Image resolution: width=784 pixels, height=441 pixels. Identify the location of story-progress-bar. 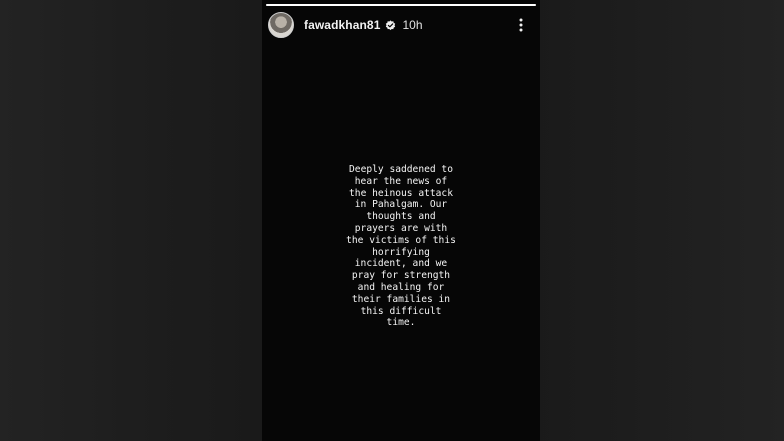
(401, 5).